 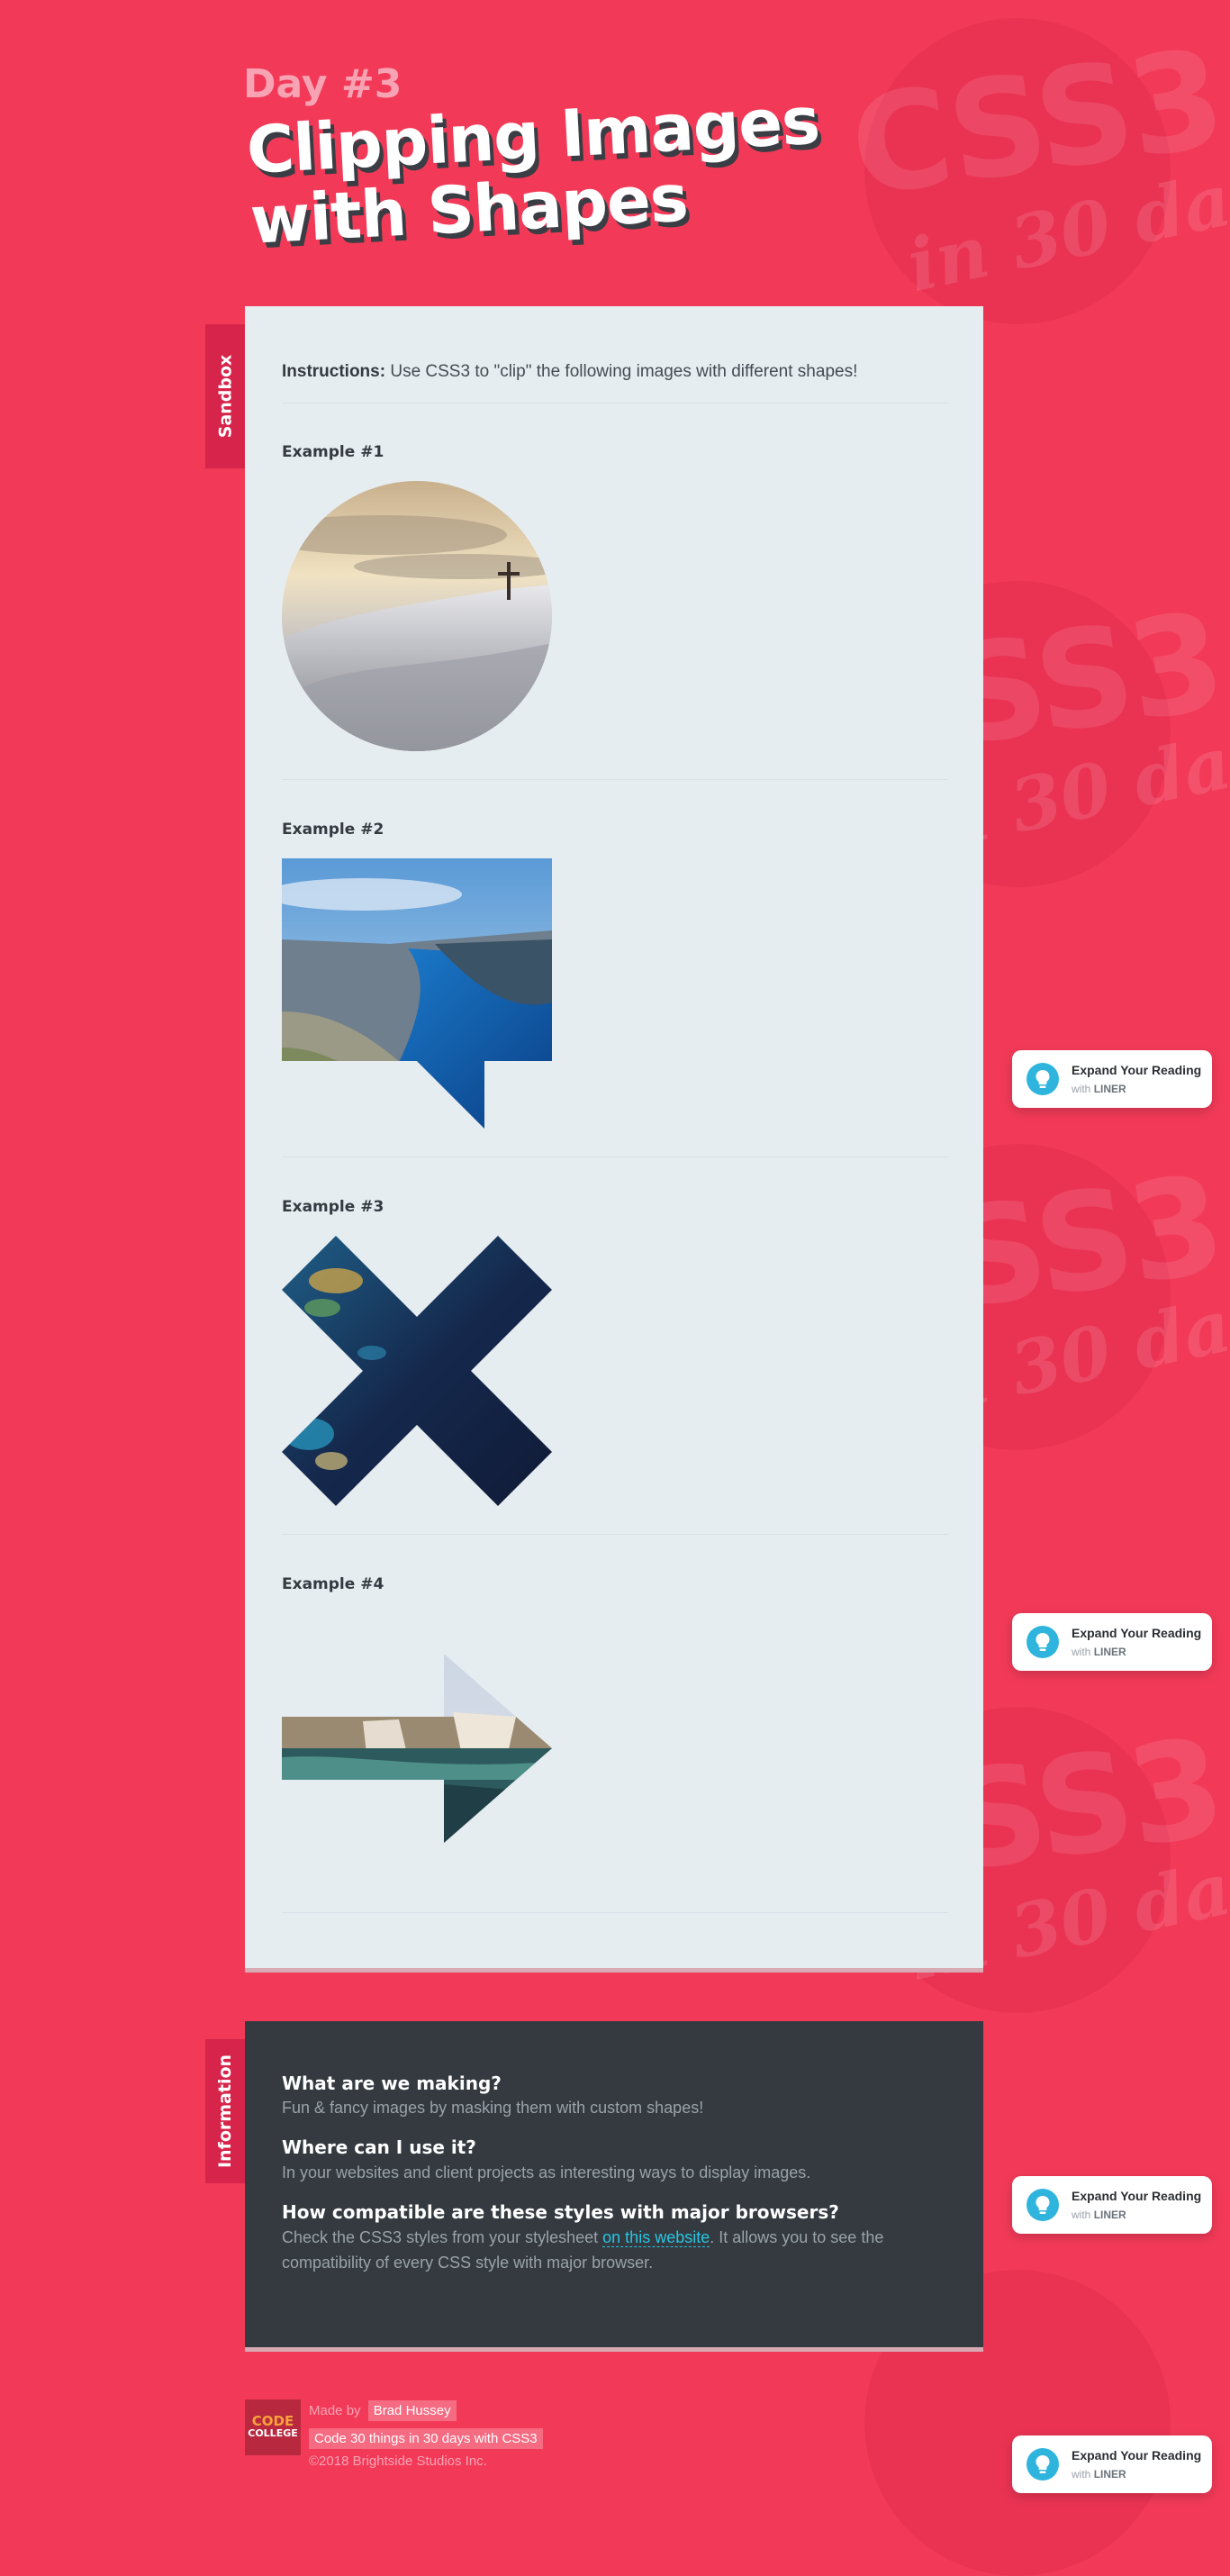 What do you see at coordinates (322, 84) in the screenshot?
I see `day-label: Day #3` at bounding box center [322, 84].